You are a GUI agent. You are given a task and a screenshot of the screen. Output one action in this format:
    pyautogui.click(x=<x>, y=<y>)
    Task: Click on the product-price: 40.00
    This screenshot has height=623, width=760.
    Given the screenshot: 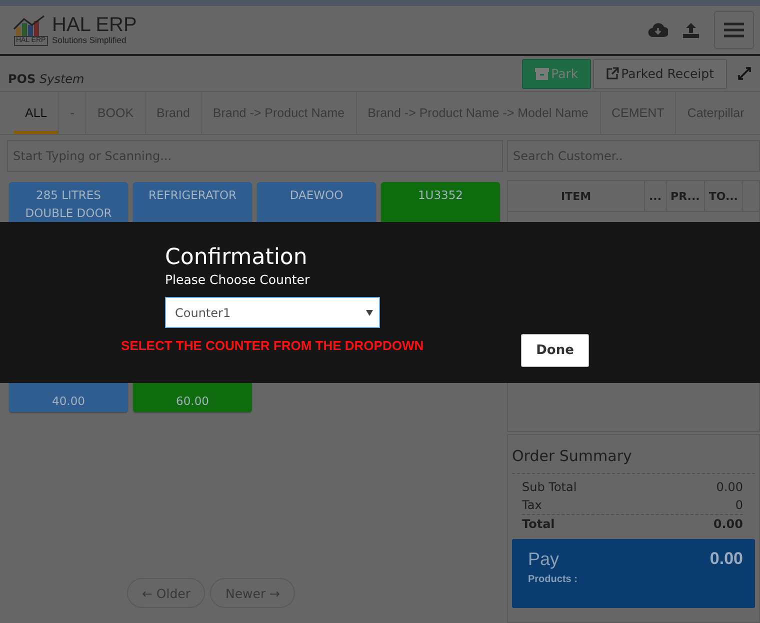 What is the action you would take?
    pyautogui.click(x=68, y=401)
    